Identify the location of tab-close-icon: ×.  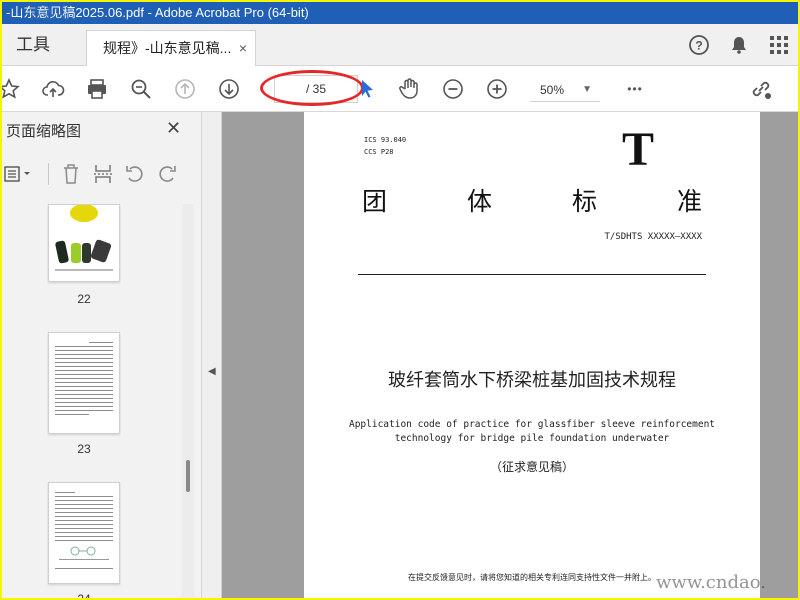
(243, 48).